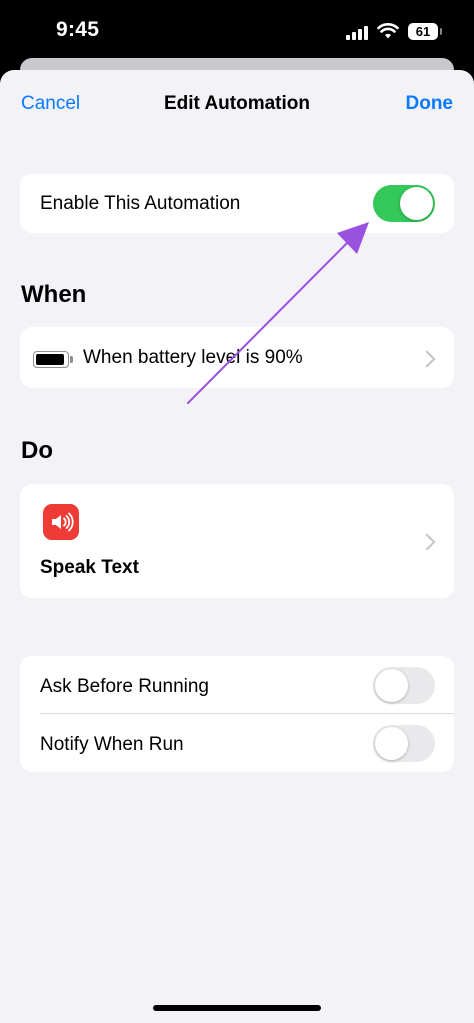 The height and width of the screenshot is (1023, 474). Describe the element at coordinates (193, 357) in the screenshot. I see `trigger-label: When battery level is 90%` at that location.